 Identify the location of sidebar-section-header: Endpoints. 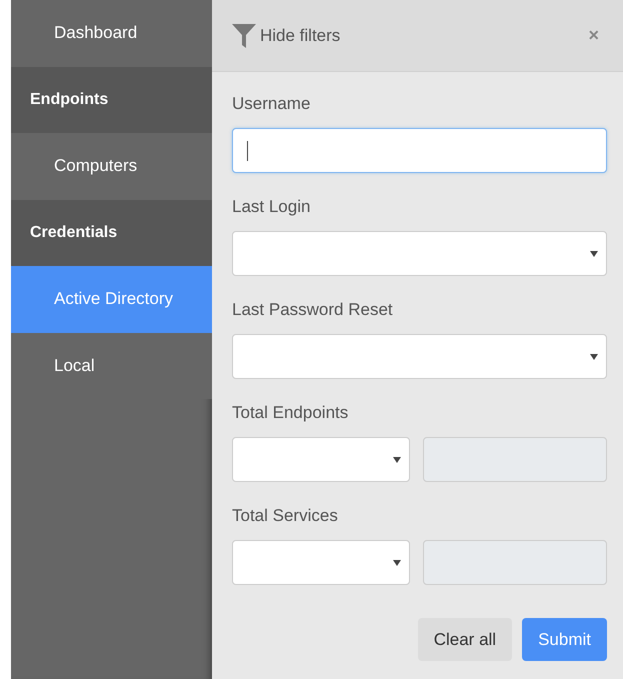
(111, 99).